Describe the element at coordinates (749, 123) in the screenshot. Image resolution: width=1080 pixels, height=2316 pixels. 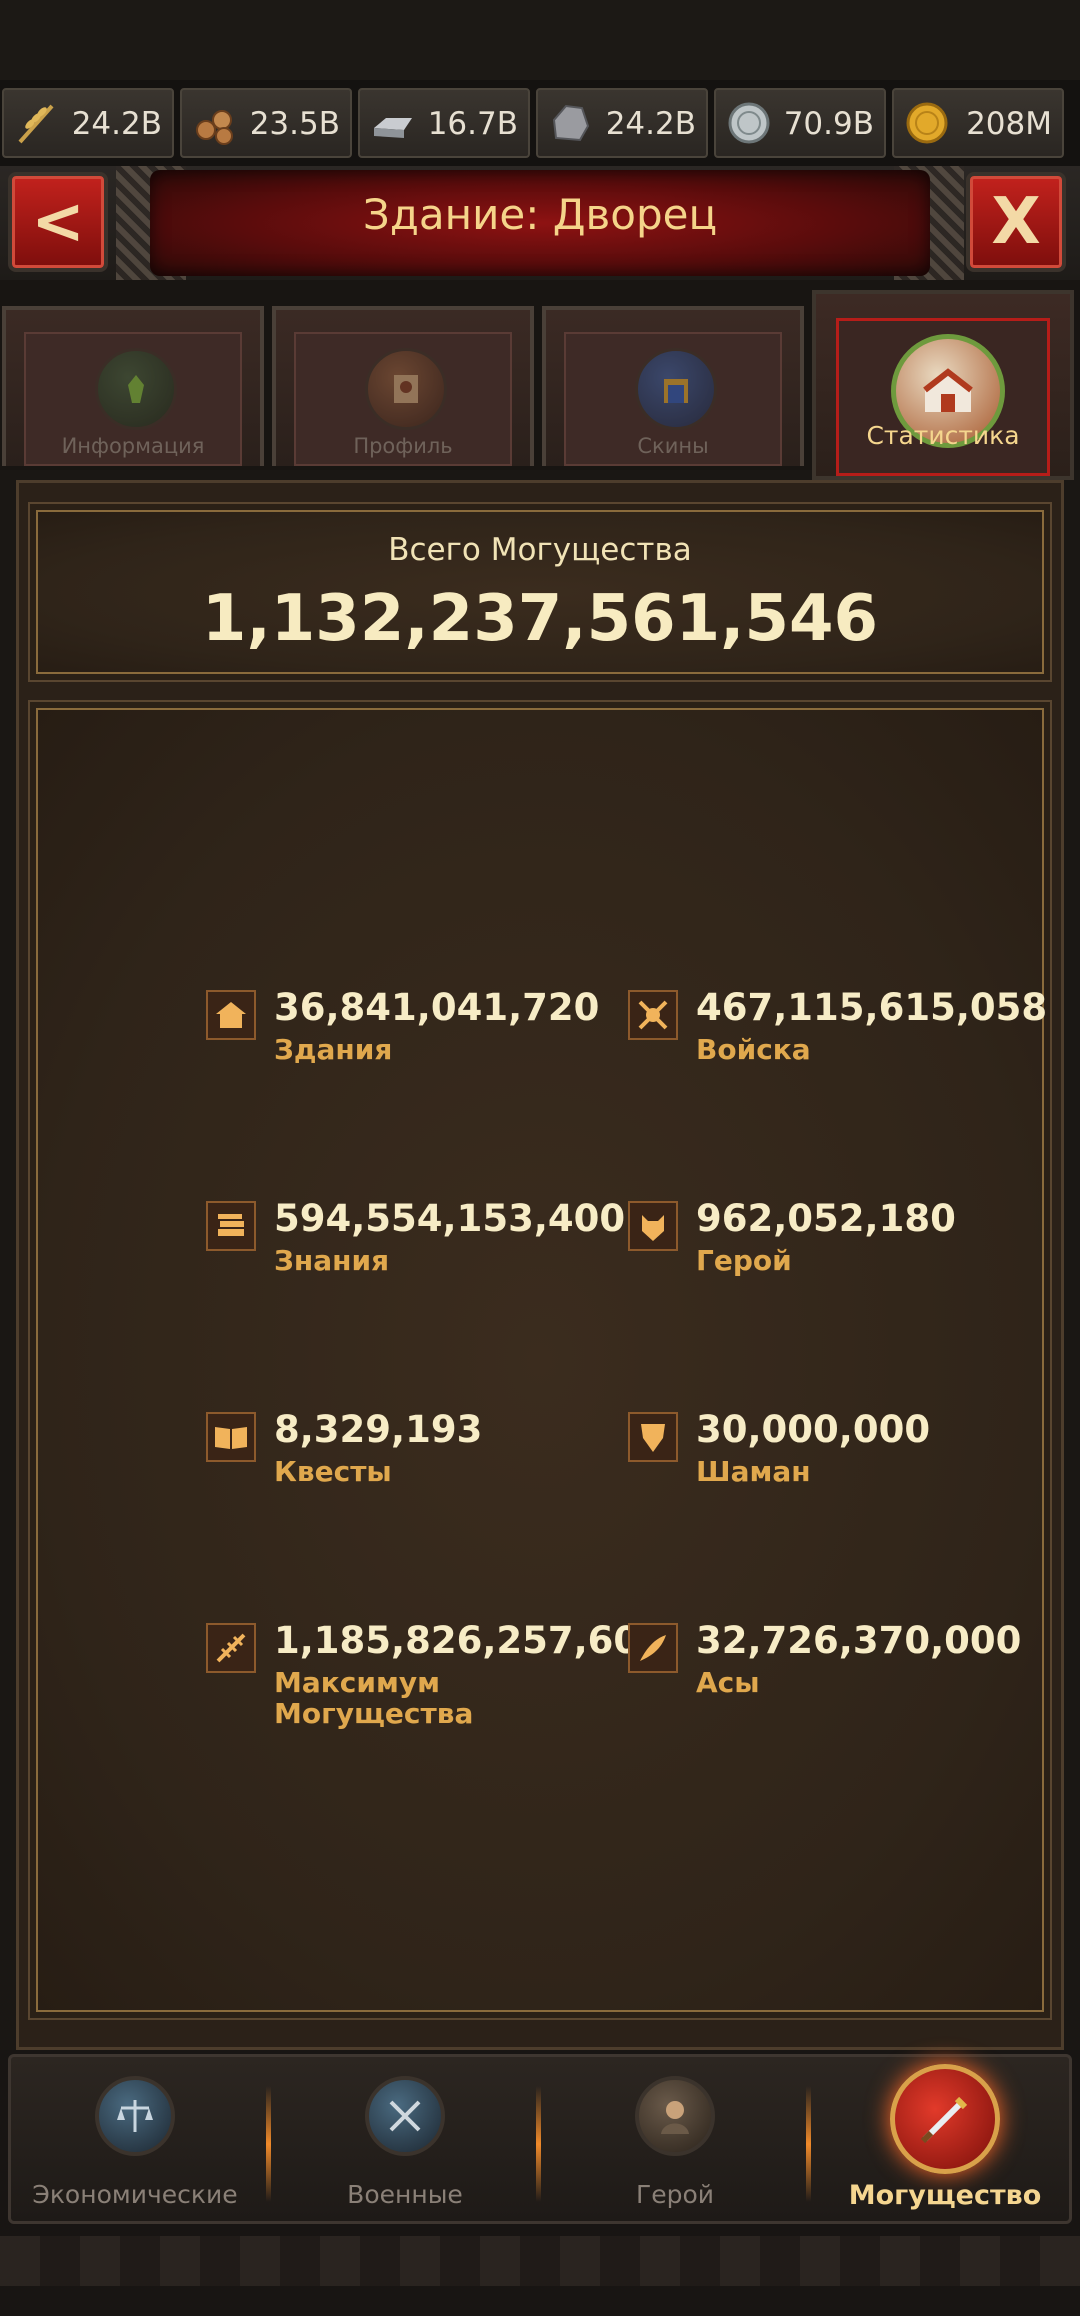
I see `silver-icon` at that location.